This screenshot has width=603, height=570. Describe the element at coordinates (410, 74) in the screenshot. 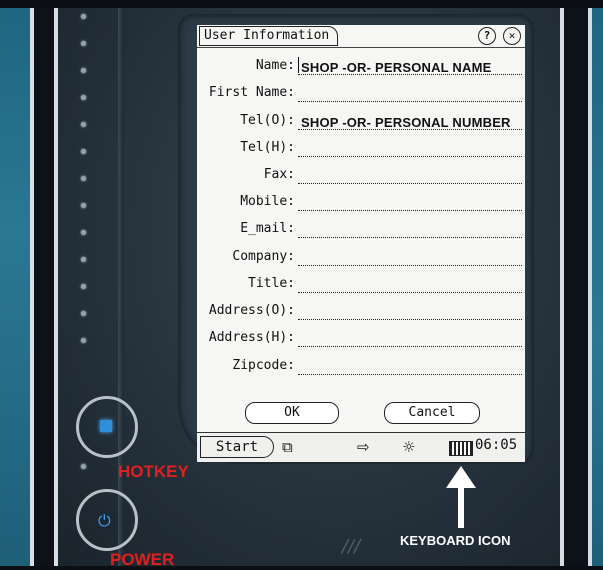

I see `name-field` at that location.